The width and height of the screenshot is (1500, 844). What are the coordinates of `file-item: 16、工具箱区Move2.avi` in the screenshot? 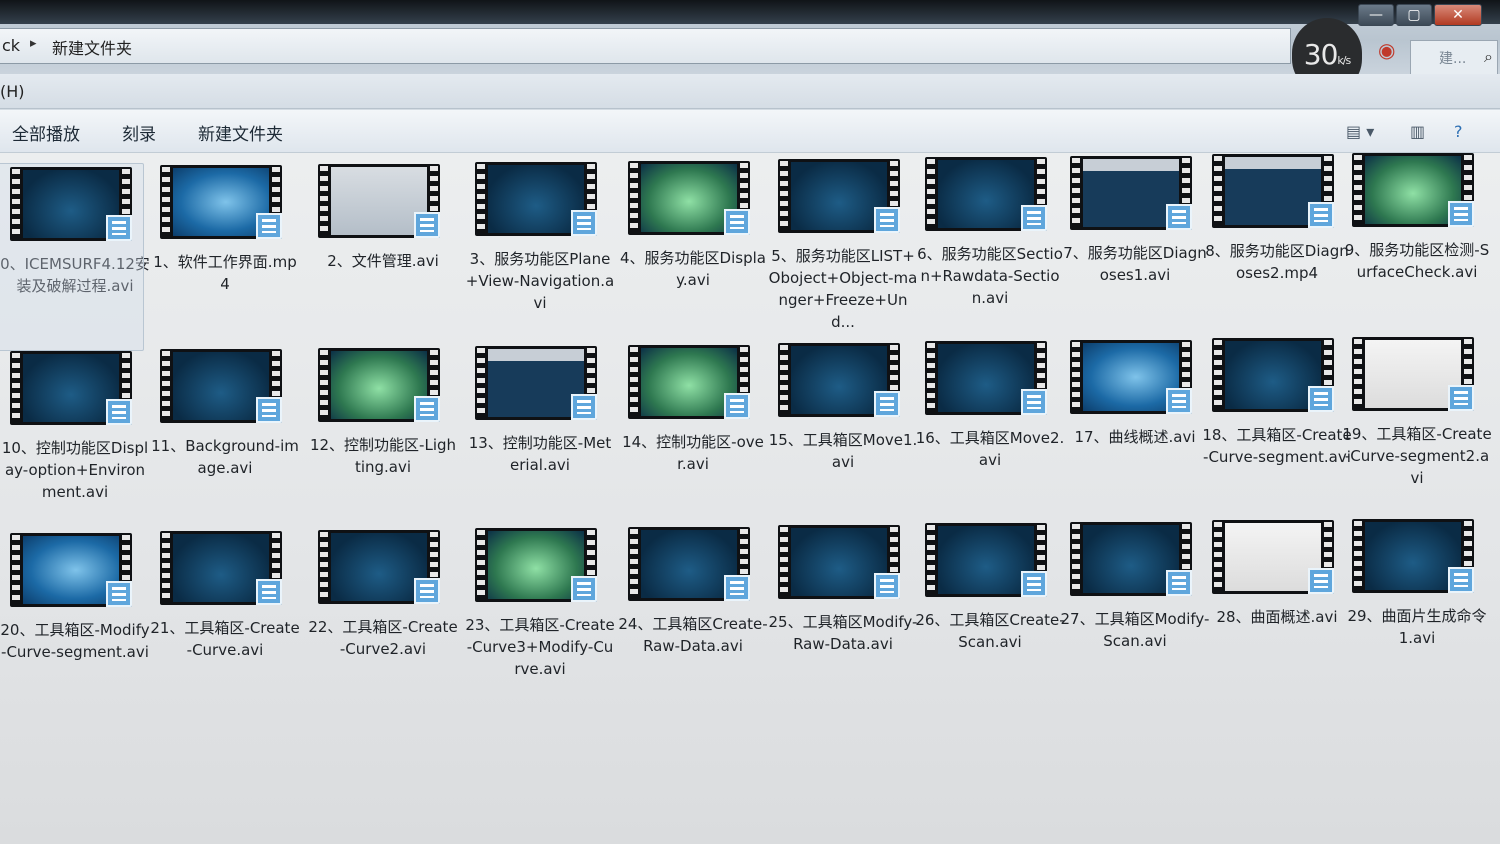 It's located at (990, 406).